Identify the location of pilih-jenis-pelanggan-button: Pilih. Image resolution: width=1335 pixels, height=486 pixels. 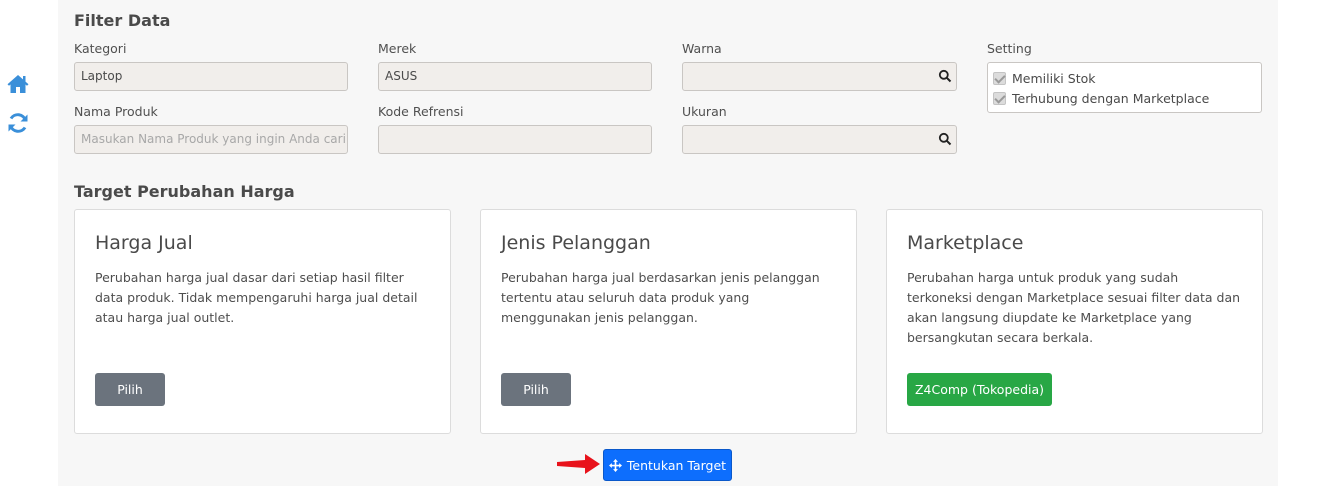
(536, 389).